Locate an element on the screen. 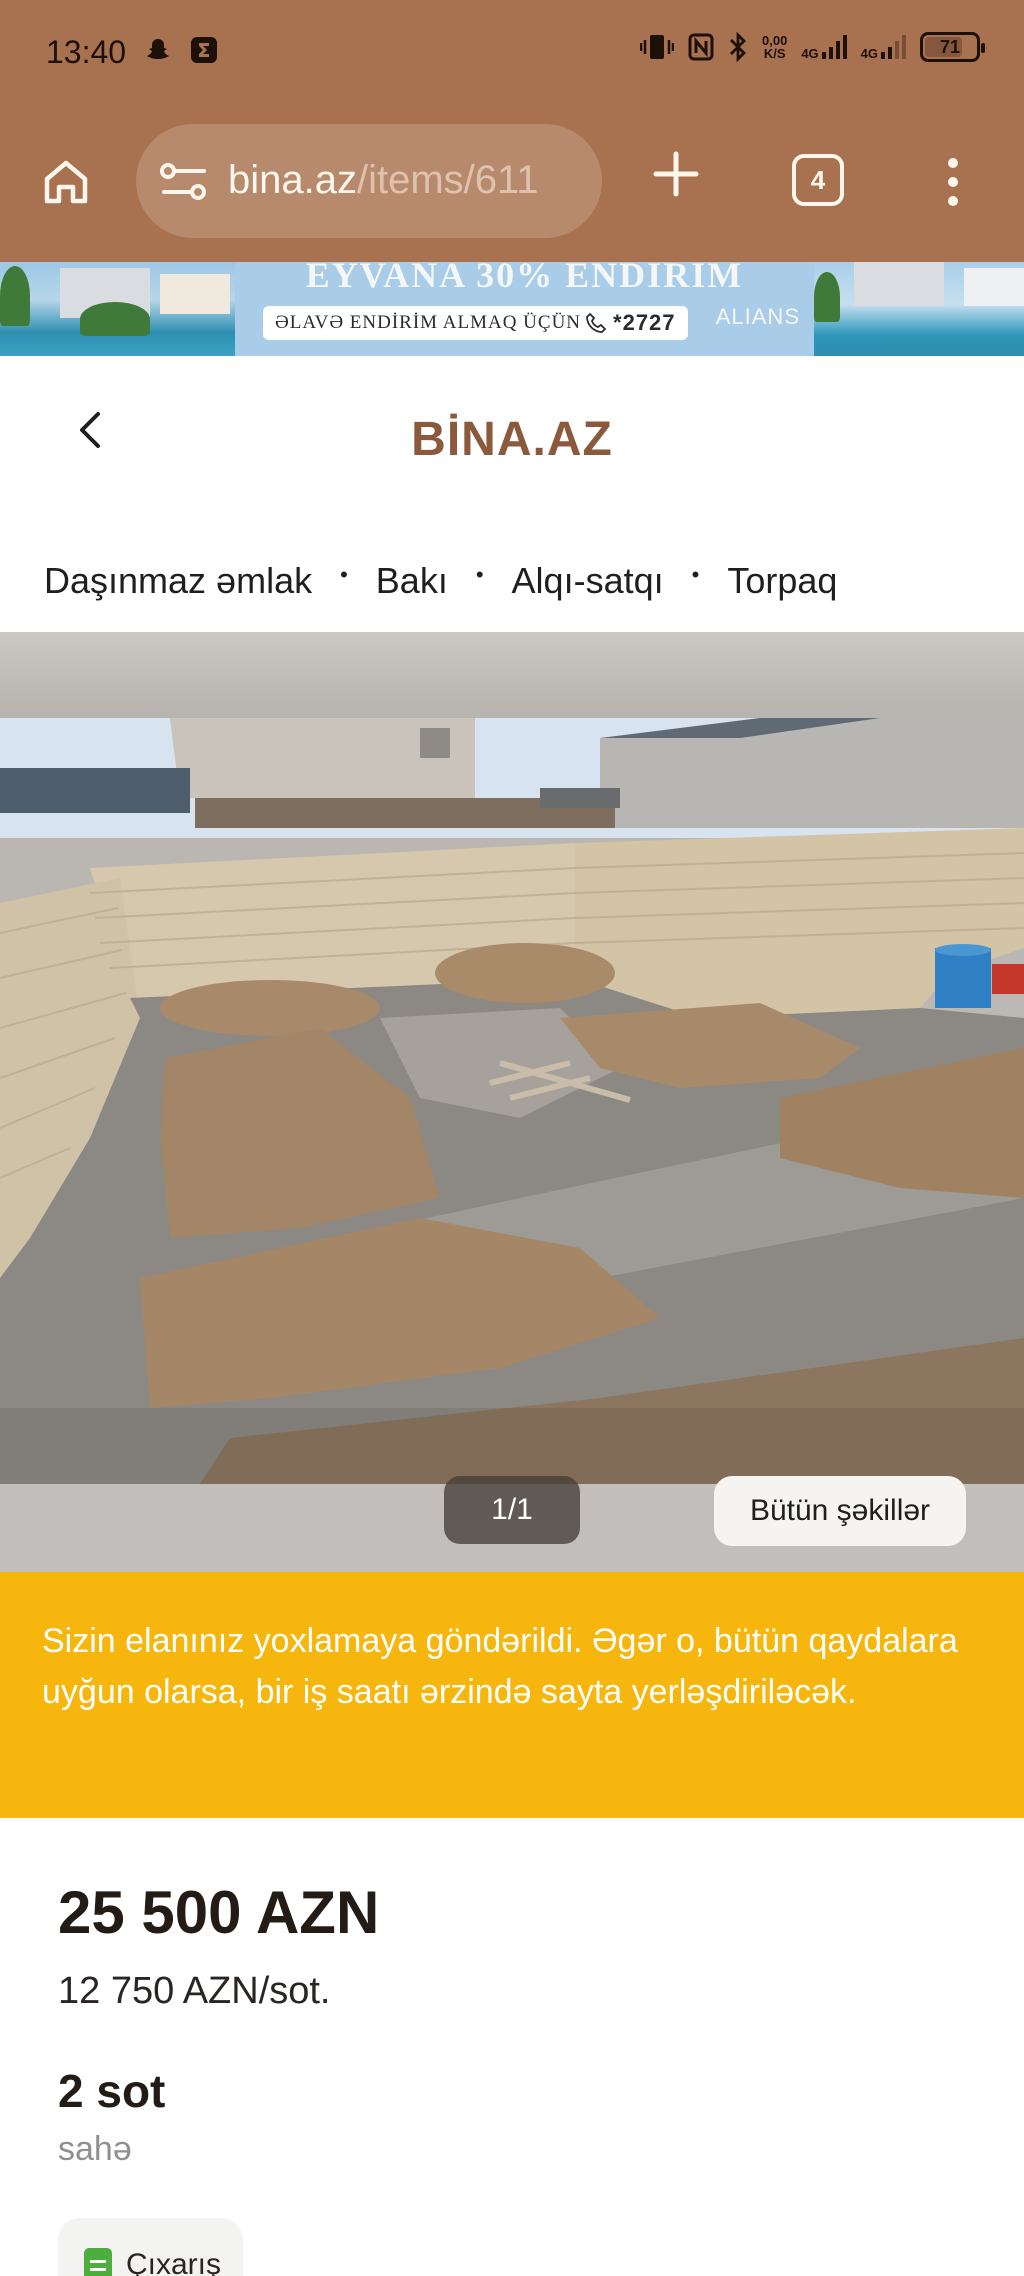  home-button is located at coordinates (66, 182).